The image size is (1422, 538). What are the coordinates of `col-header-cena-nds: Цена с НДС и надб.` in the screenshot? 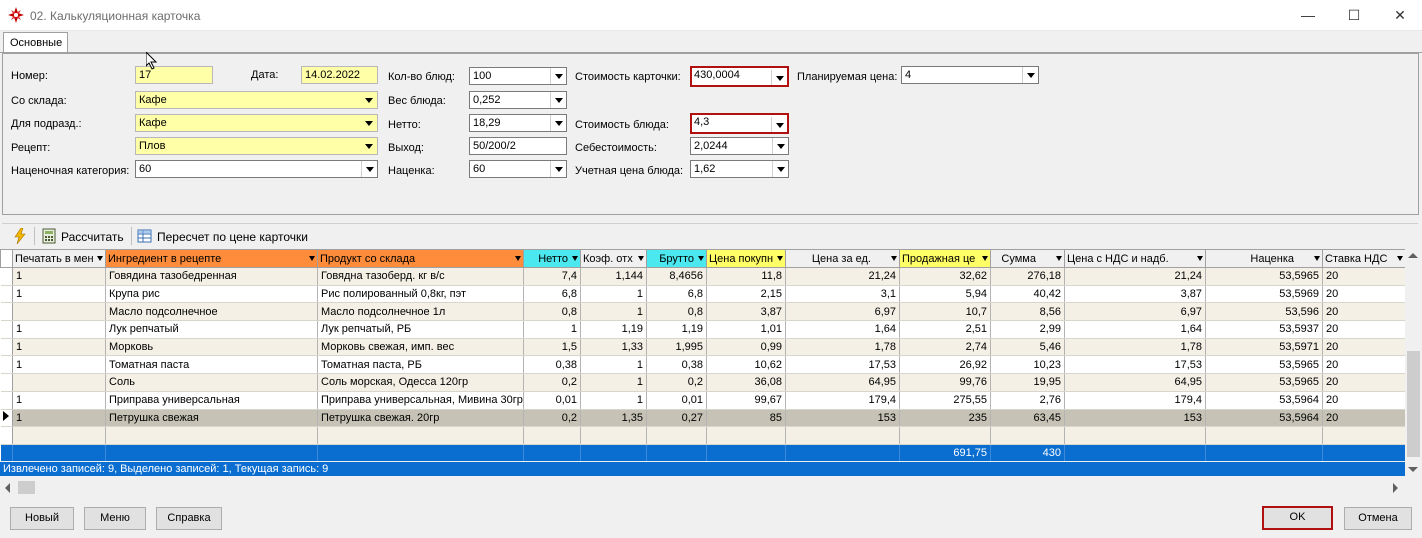 It's located at (1135, 258).